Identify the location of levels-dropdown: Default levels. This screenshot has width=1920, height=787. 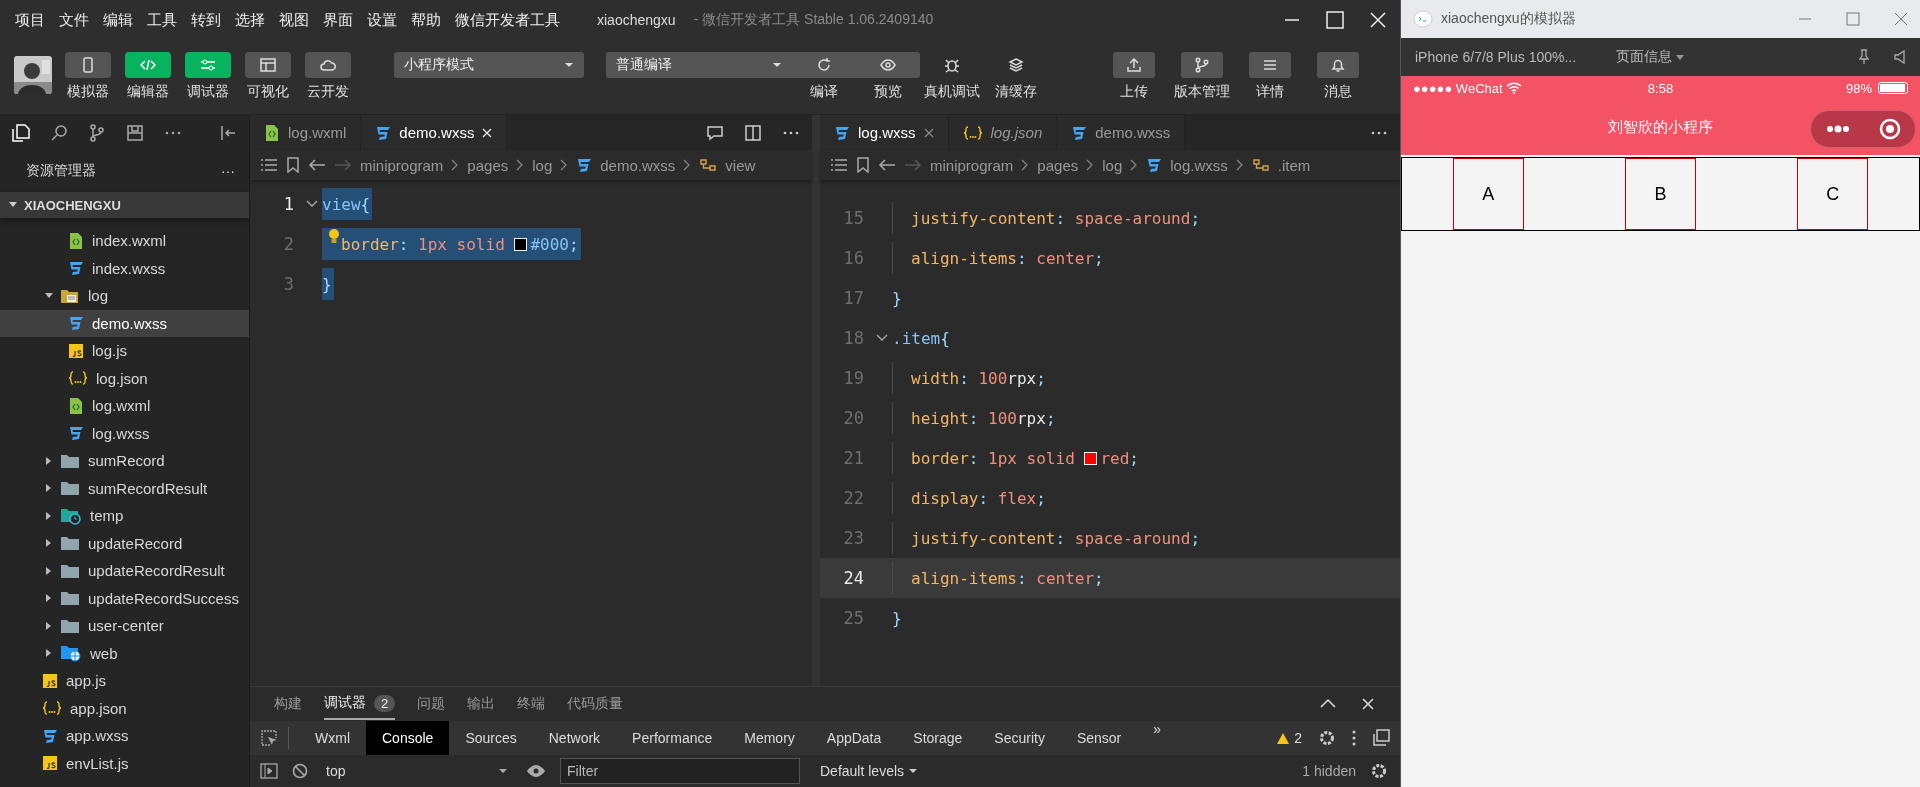
(869, 771).